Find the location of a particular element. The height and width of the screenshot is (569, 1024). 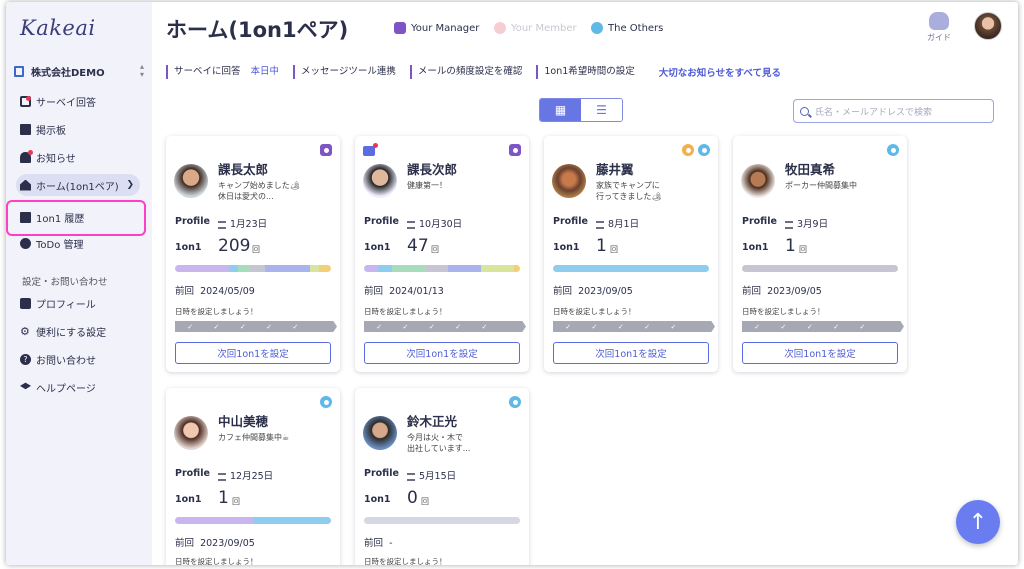

mail-frequency-link: メールの頻度設定を確認 is located at coordinates (465, 72).